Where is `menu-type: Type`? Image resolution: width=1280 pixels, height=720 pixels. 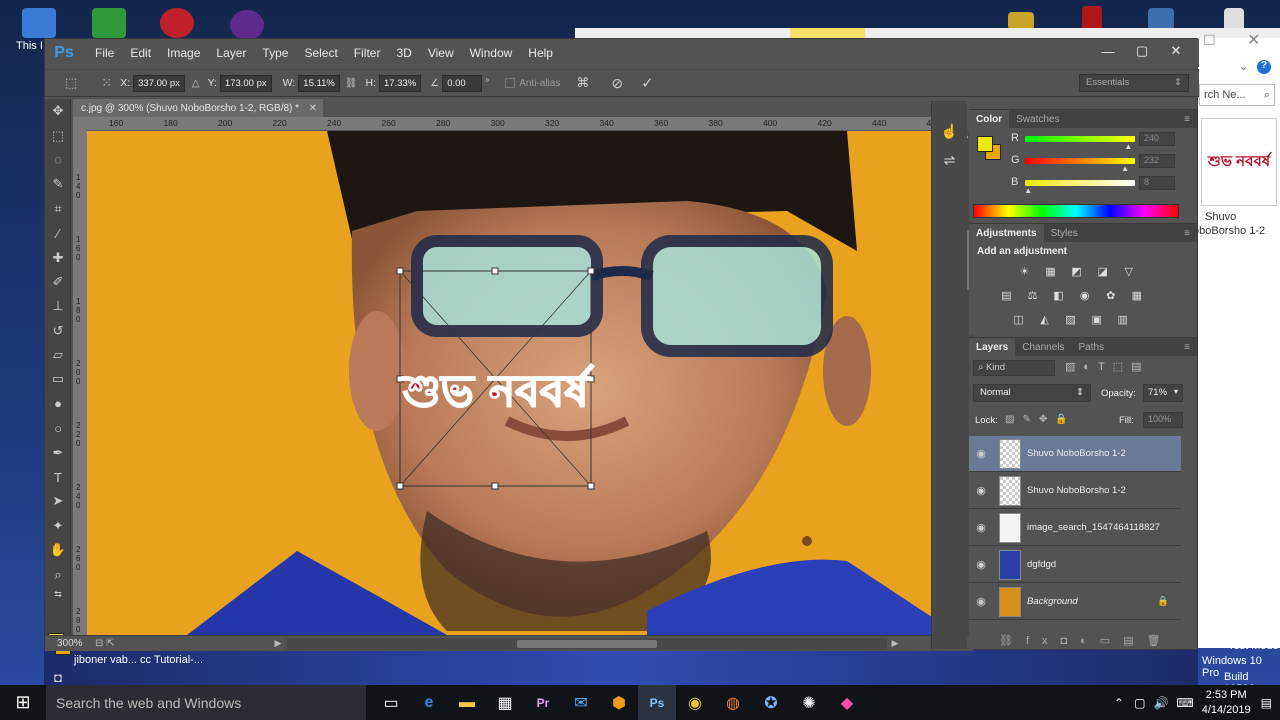
menu-type: Type is located at coordinates (275, 53).